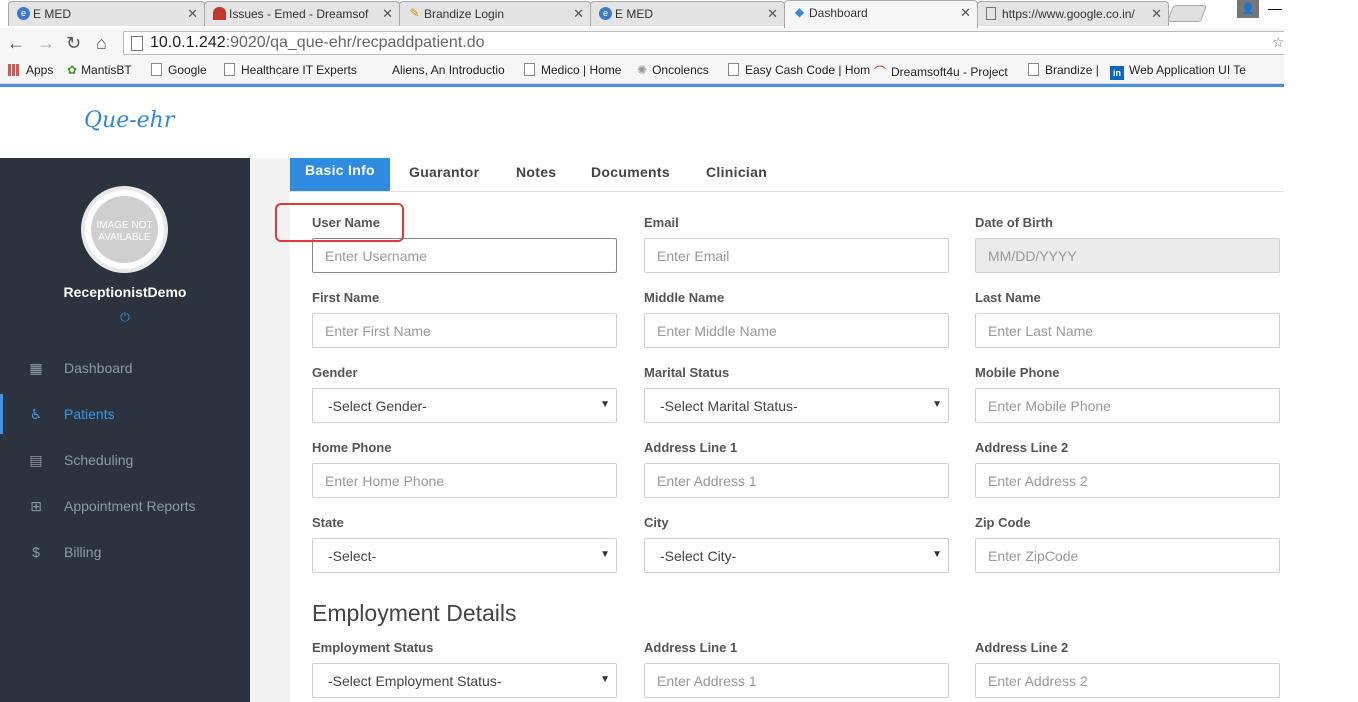  Describe the element at coordinates (125, 317) in the screenshot. I see `power-icon: ⏻` at that location.